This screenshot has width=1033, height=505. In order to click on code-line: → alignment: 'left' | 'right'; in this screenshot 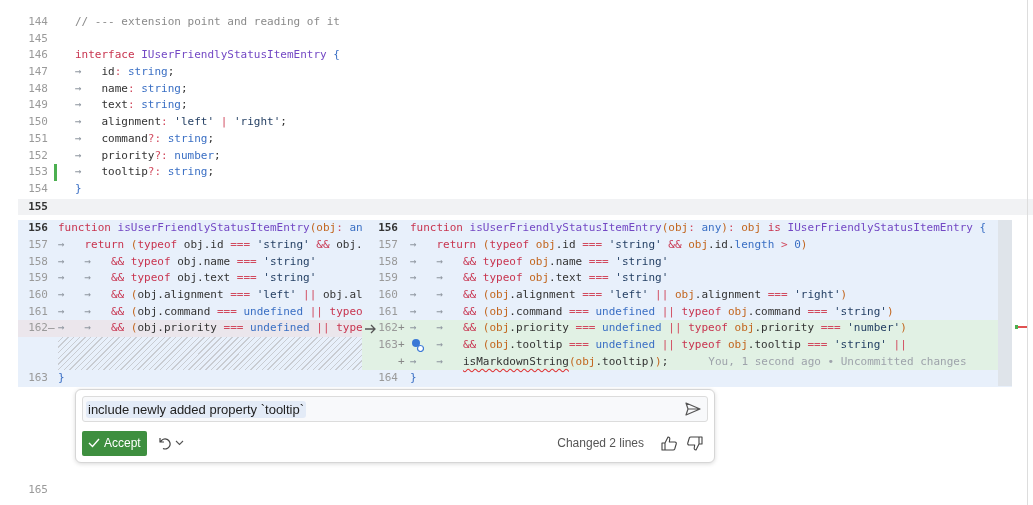, I will do `click(181, 122)`.